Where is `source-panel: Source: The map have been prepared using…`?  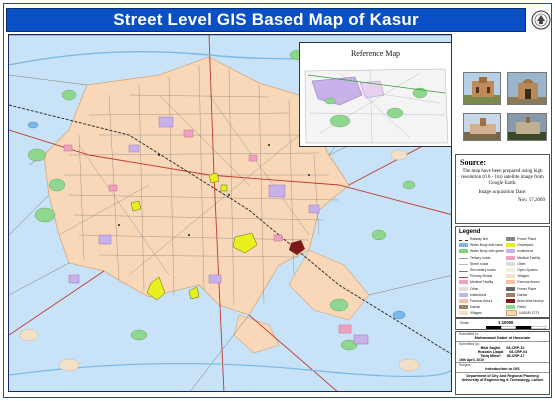 source-panel: Source: The map have been prepared using… is located at coordinates (502, 189).